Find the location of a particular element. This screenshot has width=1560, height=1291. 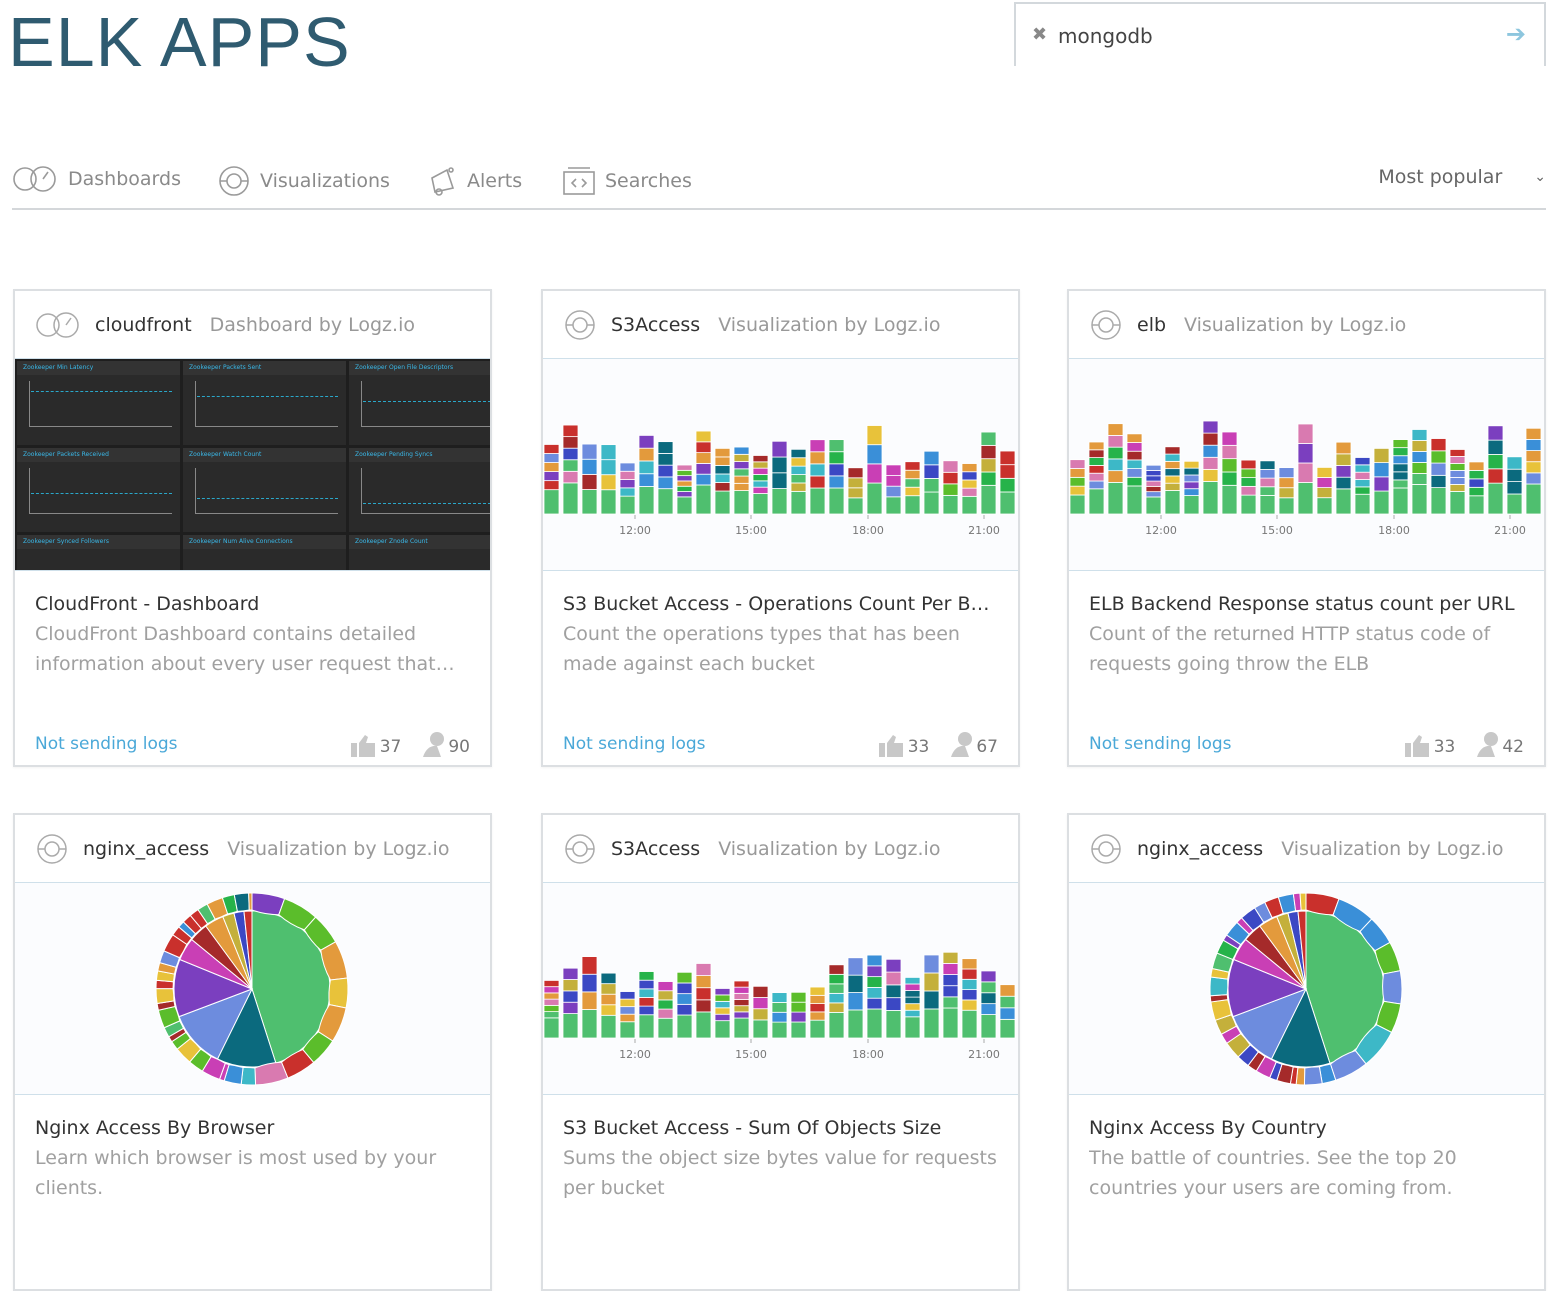

search-box: ✖ ➔ is located at coordinates (1280, 34).